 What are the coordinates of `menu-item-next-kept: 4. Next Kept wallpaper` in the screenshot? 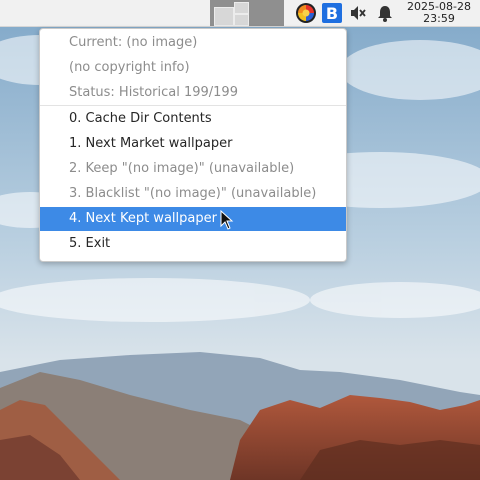 It's located at (193, 219).